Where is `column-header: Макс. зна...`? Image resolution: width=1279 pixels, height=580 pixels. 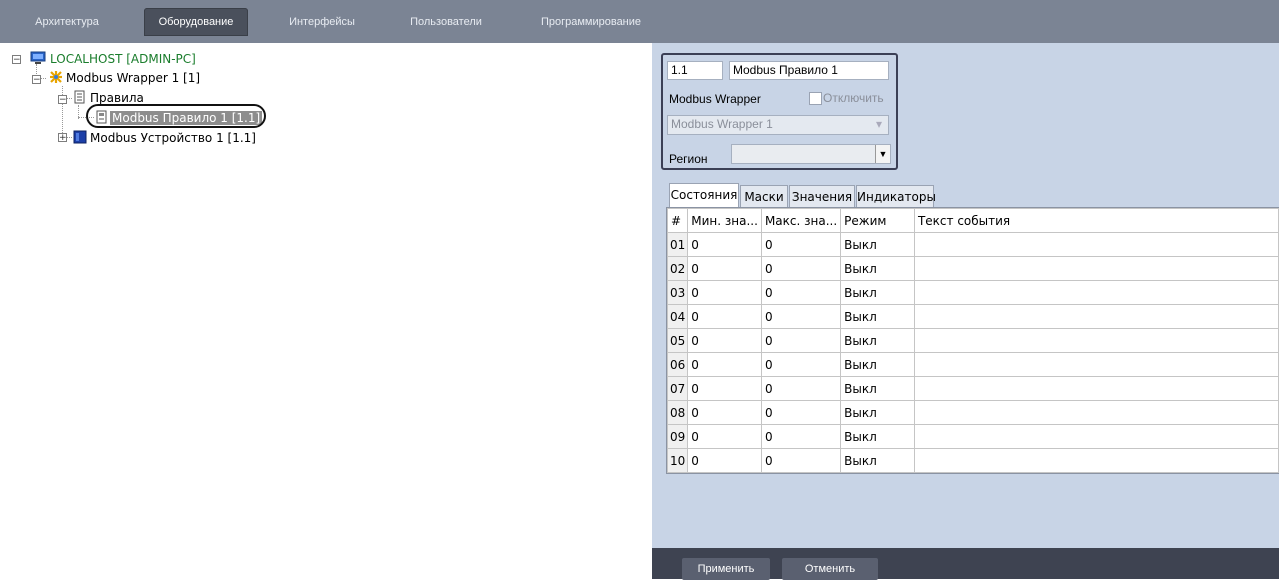
column-header: Макс. зна... is located at coordinates (801, 220).